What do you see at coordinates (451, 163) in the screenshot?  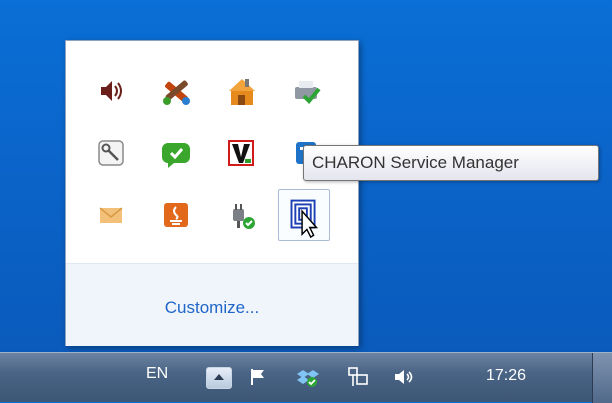 I see `tooltip: CHARON Service Manager` at bounding box center [451, 163].